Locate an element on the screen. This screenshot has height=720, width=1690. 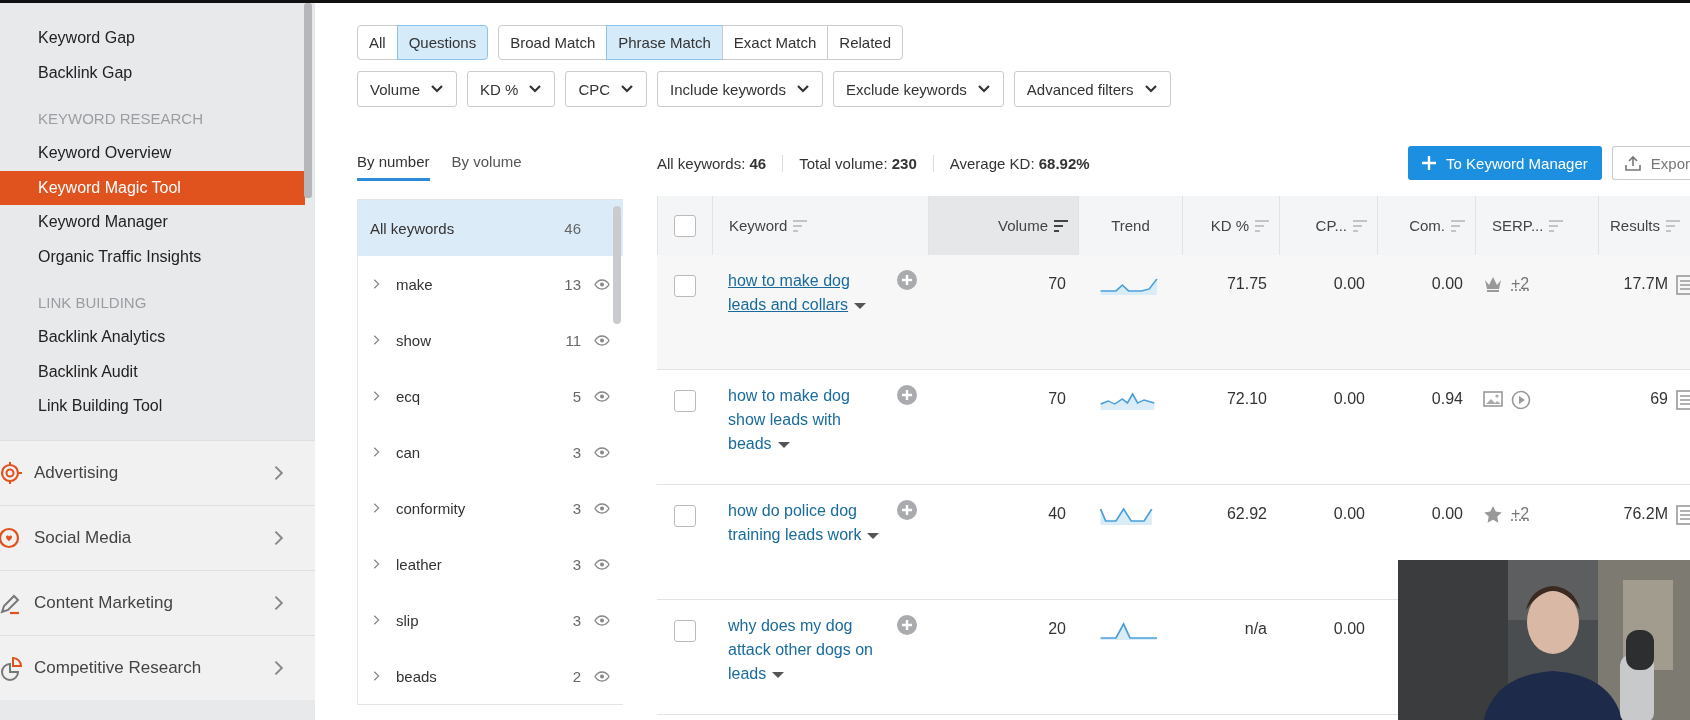
table-cell: 20 is located at coordinates (1057, 629).